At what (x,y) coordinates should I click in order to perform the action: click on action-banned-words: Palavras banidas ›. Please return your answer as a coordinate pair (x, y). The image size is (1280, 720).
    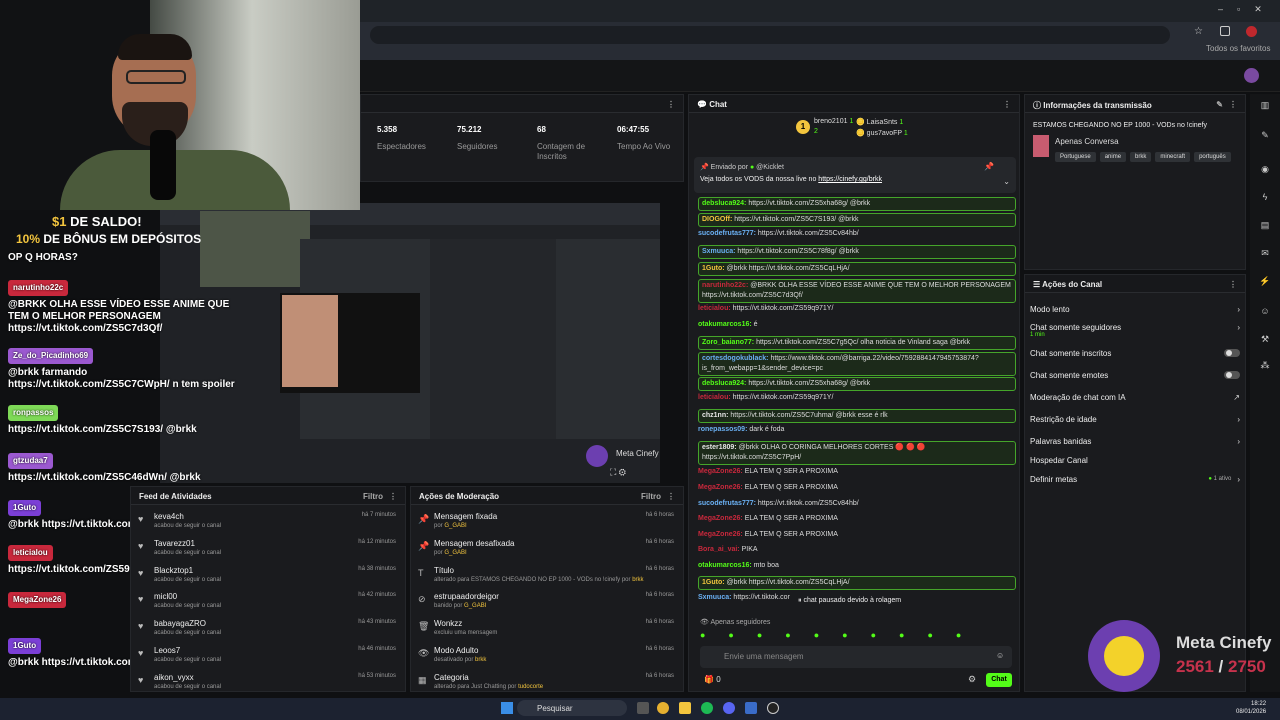
    Looking at the image, I should click on (1135, 441).